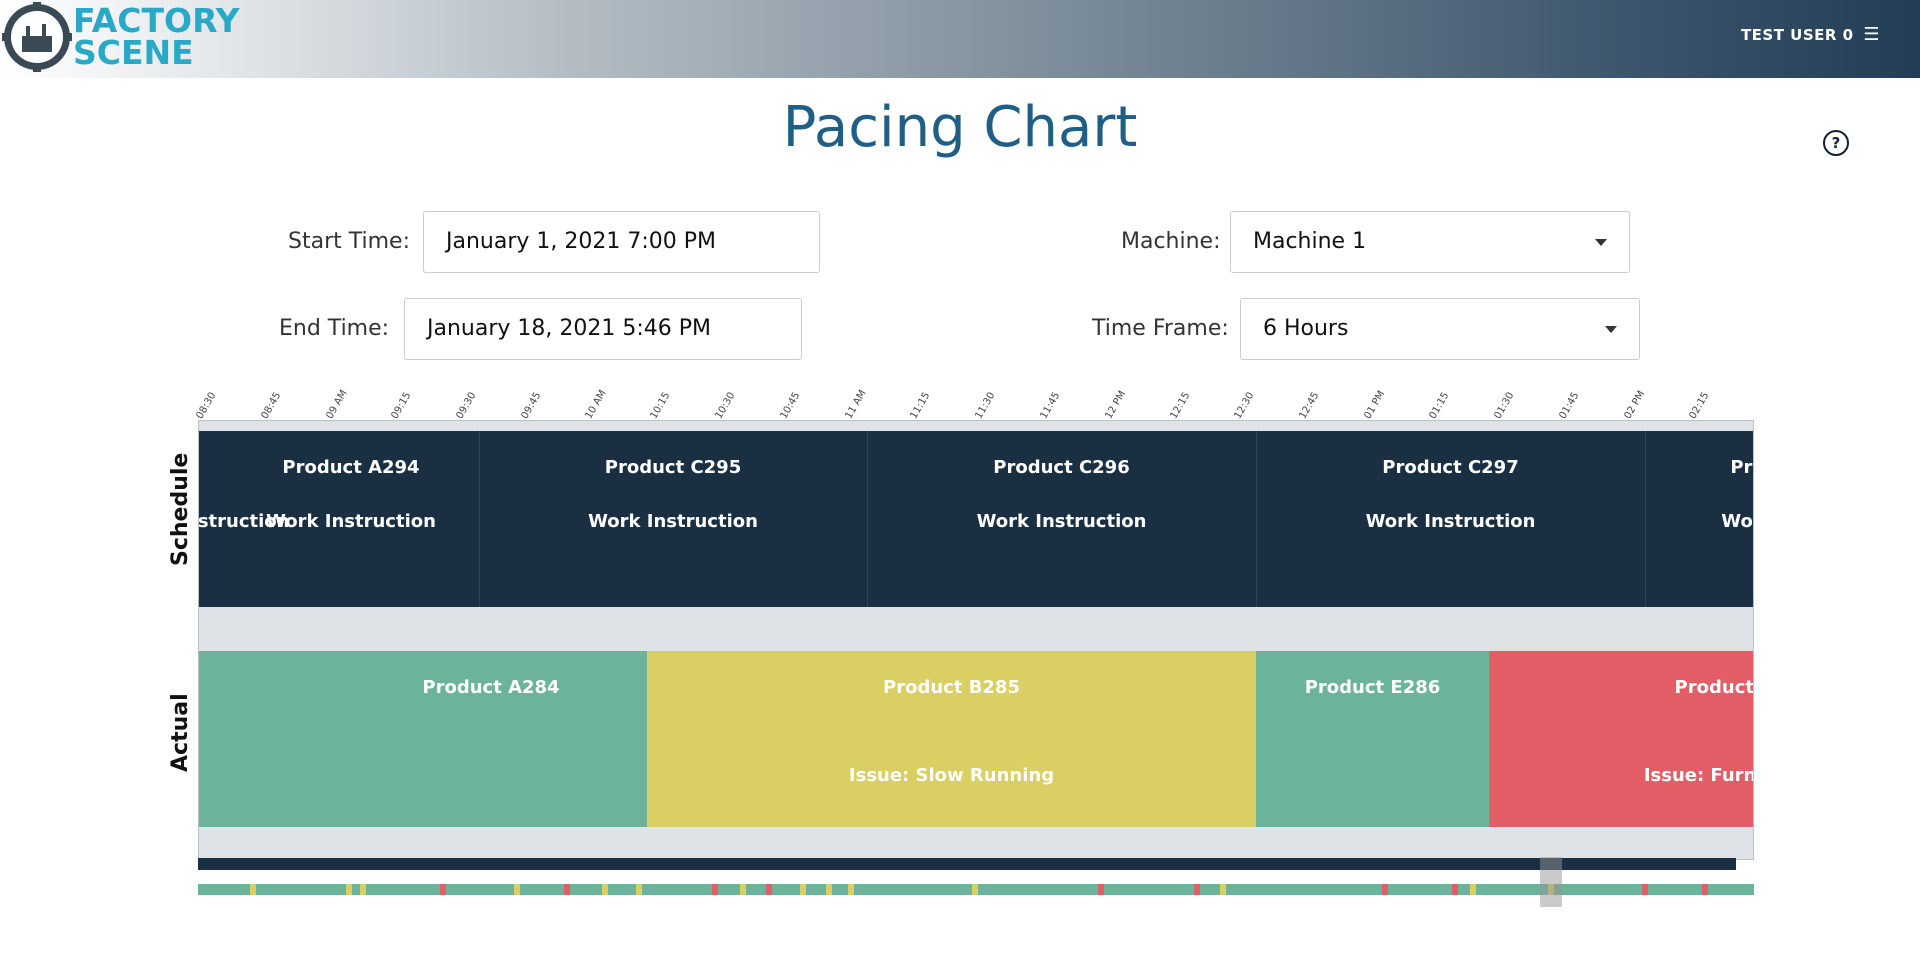 This screenshot has height=953, width=1920. What do you see at coordinates (1797, 35) in the screenshot?
I see `user-name: TEST USER 0` at bounding box center [1797, 35].